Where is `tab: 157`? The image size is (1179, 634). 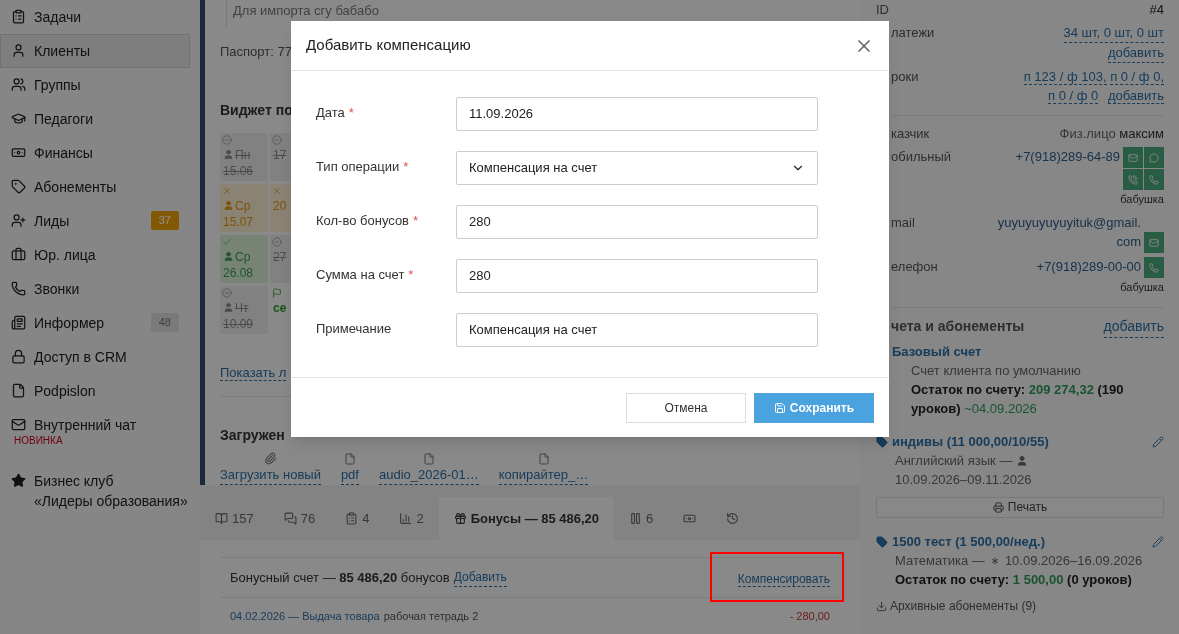
tab: 157 is located at coordinates (234, 518).